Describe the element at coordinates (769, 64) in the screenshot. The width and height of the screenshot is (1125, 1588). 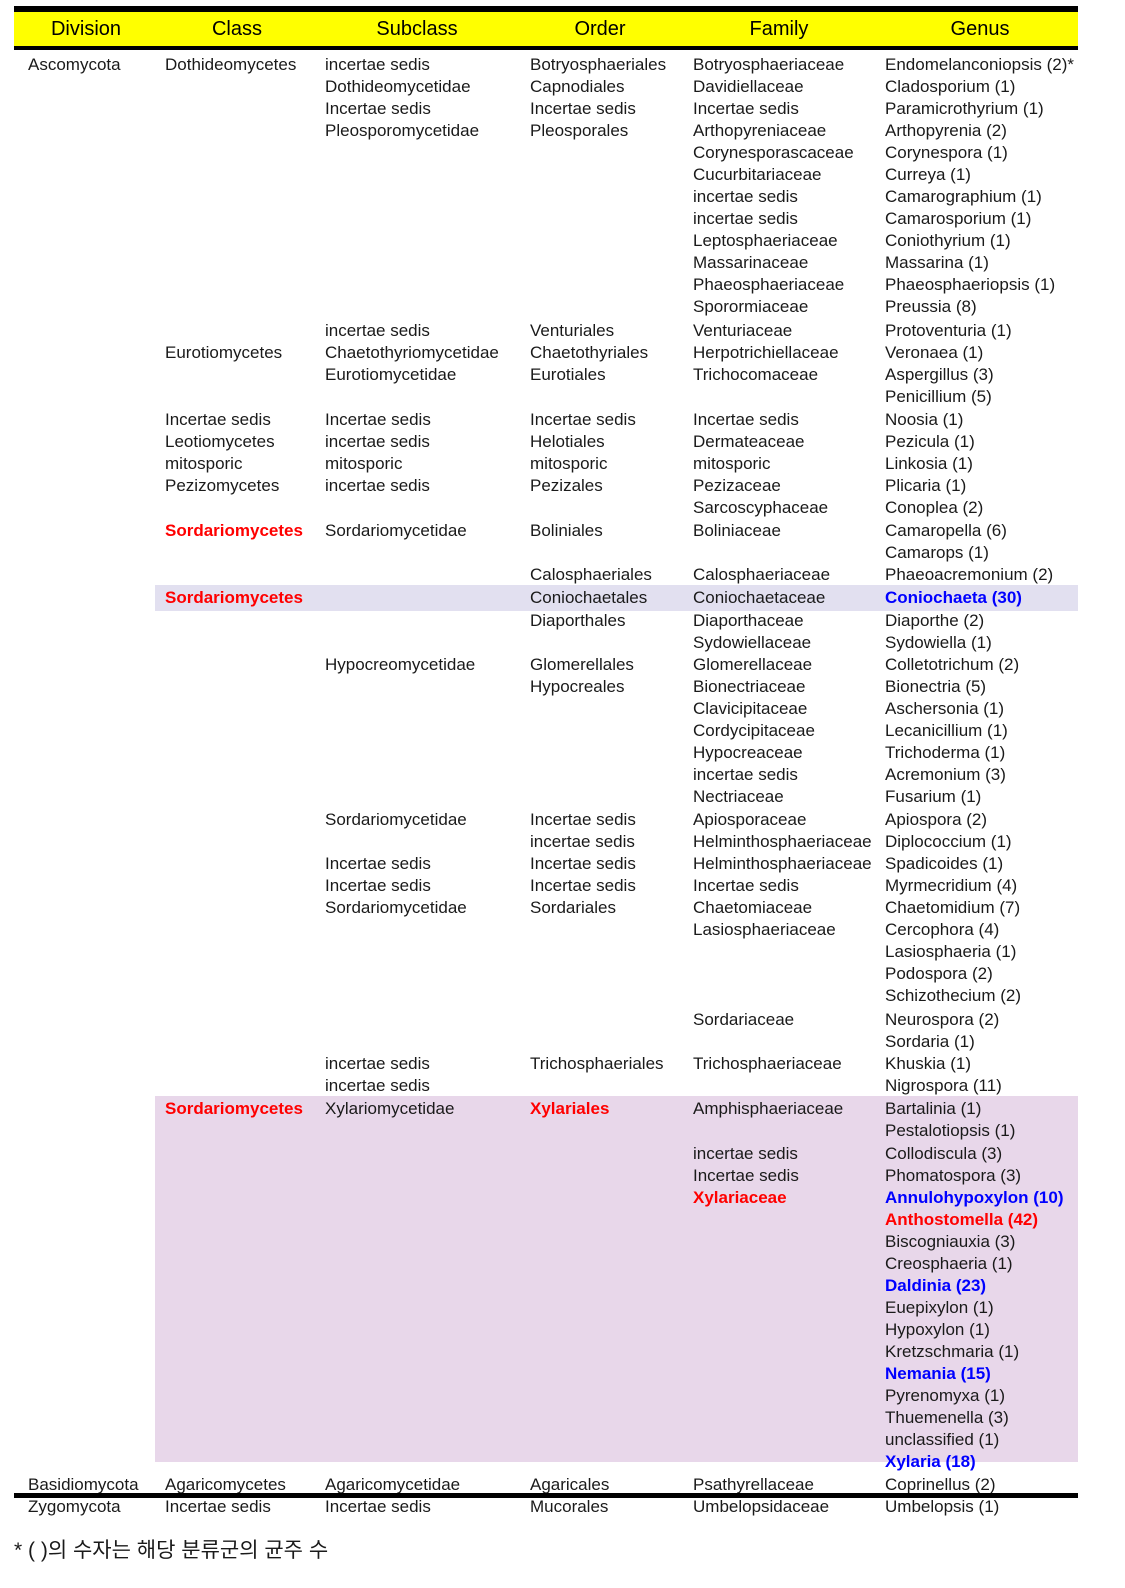
I see `cell-family: Botryosphaeriaceae` at that location.